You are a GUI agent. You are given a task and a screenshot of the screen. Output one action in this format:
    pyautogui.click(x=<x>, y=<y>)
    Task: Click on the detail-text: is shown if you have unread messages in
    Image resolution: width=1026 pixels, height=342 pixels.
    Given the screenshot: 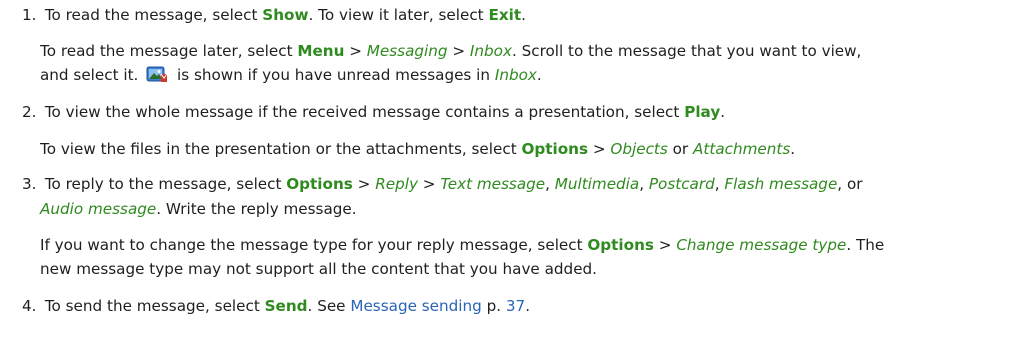 What is the action you would take?
    pyautogui.click(x=333, y=75)
    